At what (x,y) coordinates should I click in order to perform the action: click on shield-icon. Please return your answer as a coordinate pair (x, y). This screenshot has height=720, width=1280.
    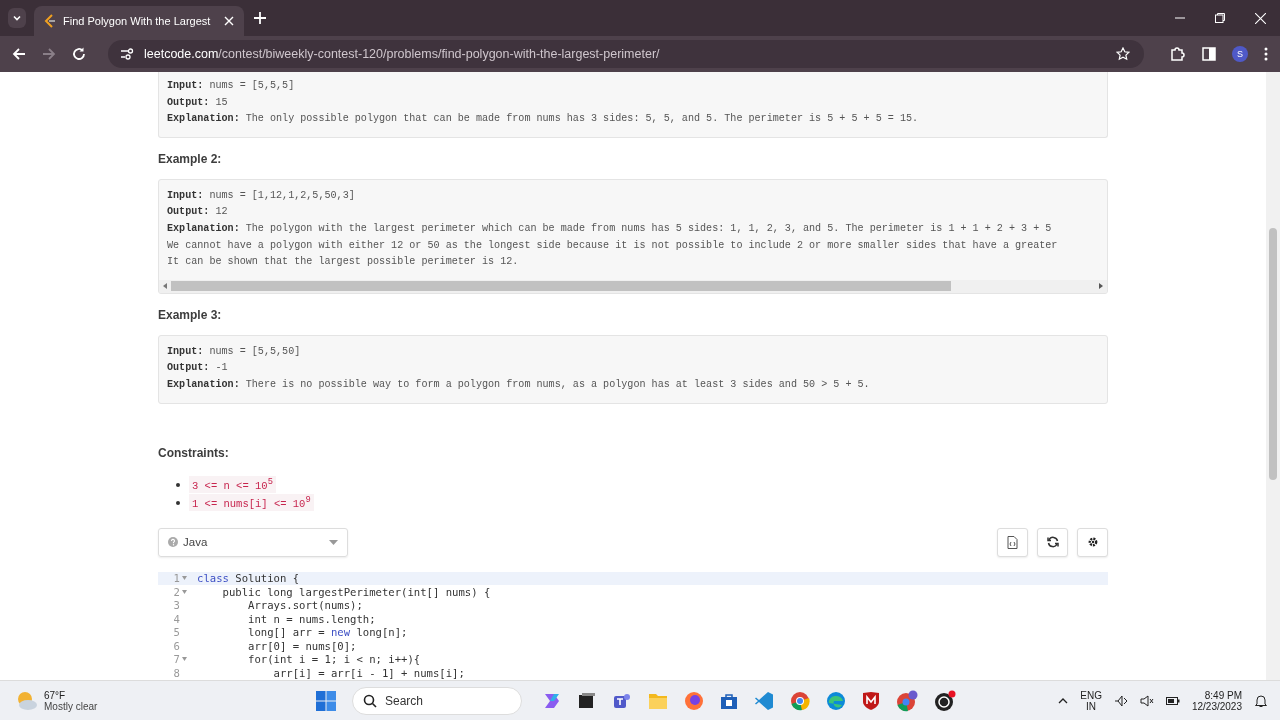
    Looking at the image, I should click on (871, 700).